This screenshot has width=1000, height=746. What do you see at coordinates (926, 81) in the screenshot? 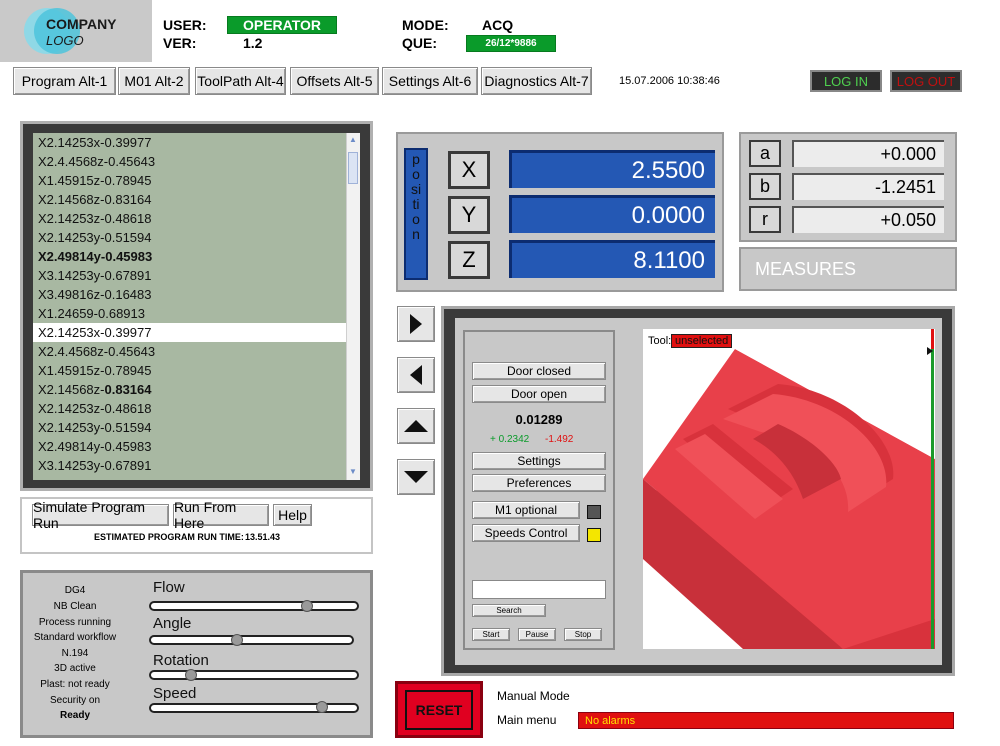
I see `logout-button: LOG OUT` at bounding box center [926, 81].